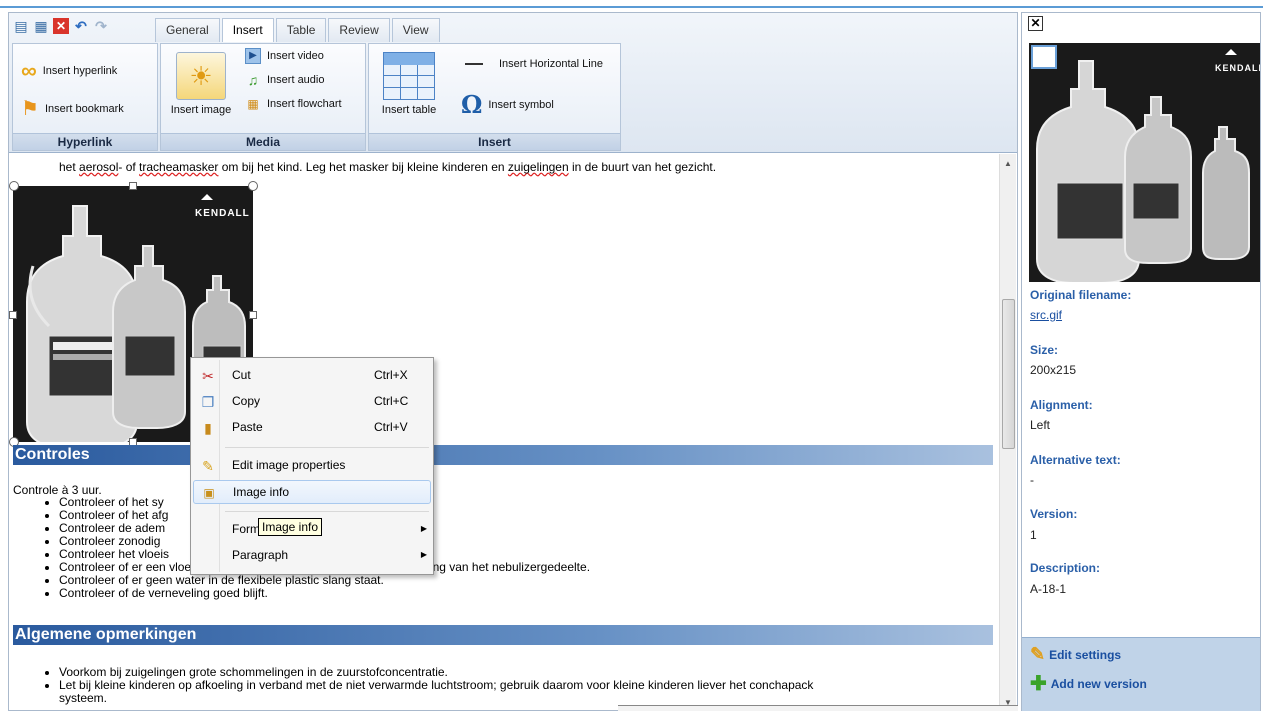 The image size is (1263, 711). I want to click on insert-group-label: Insert, so click(494, 141).